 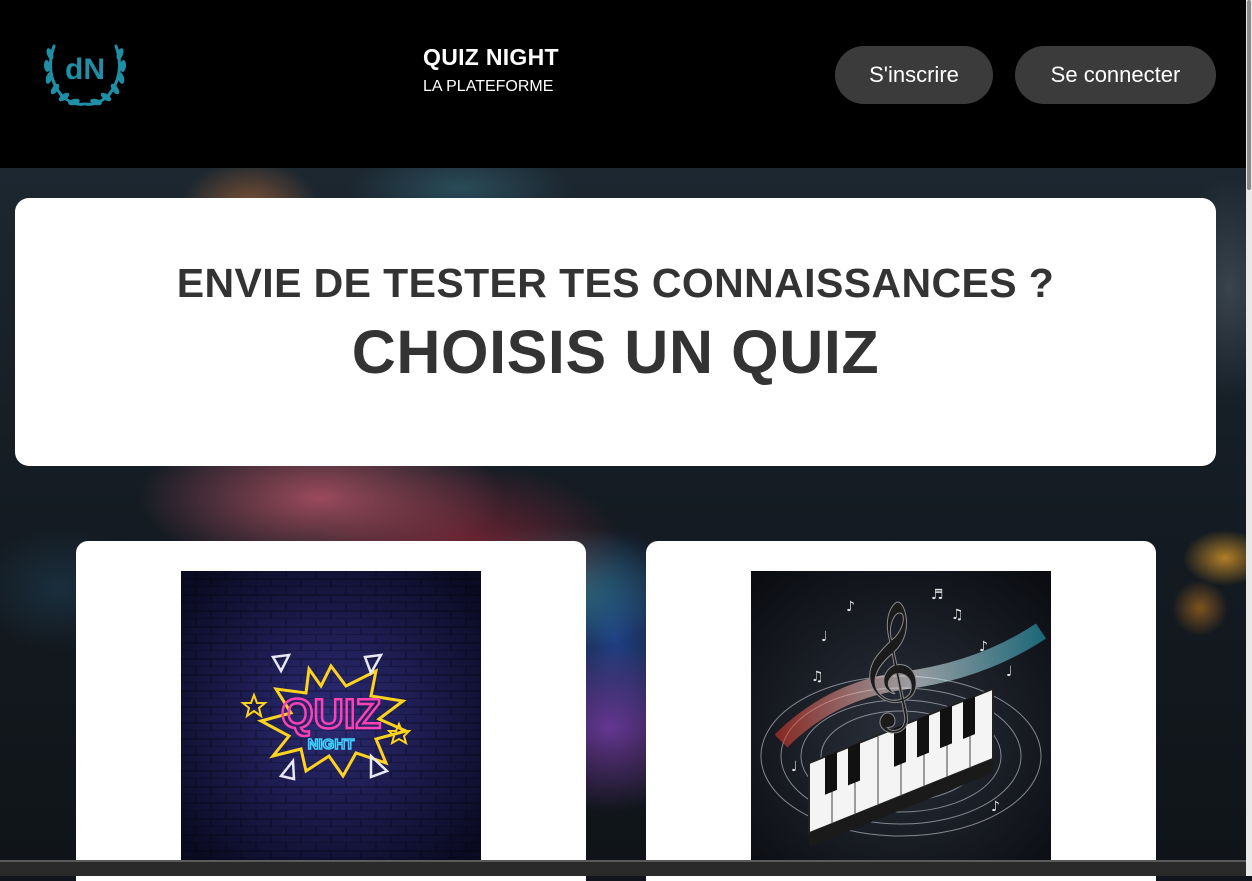 I want to click on neon-night-text: NIGHT, so click(x=331, y=744).